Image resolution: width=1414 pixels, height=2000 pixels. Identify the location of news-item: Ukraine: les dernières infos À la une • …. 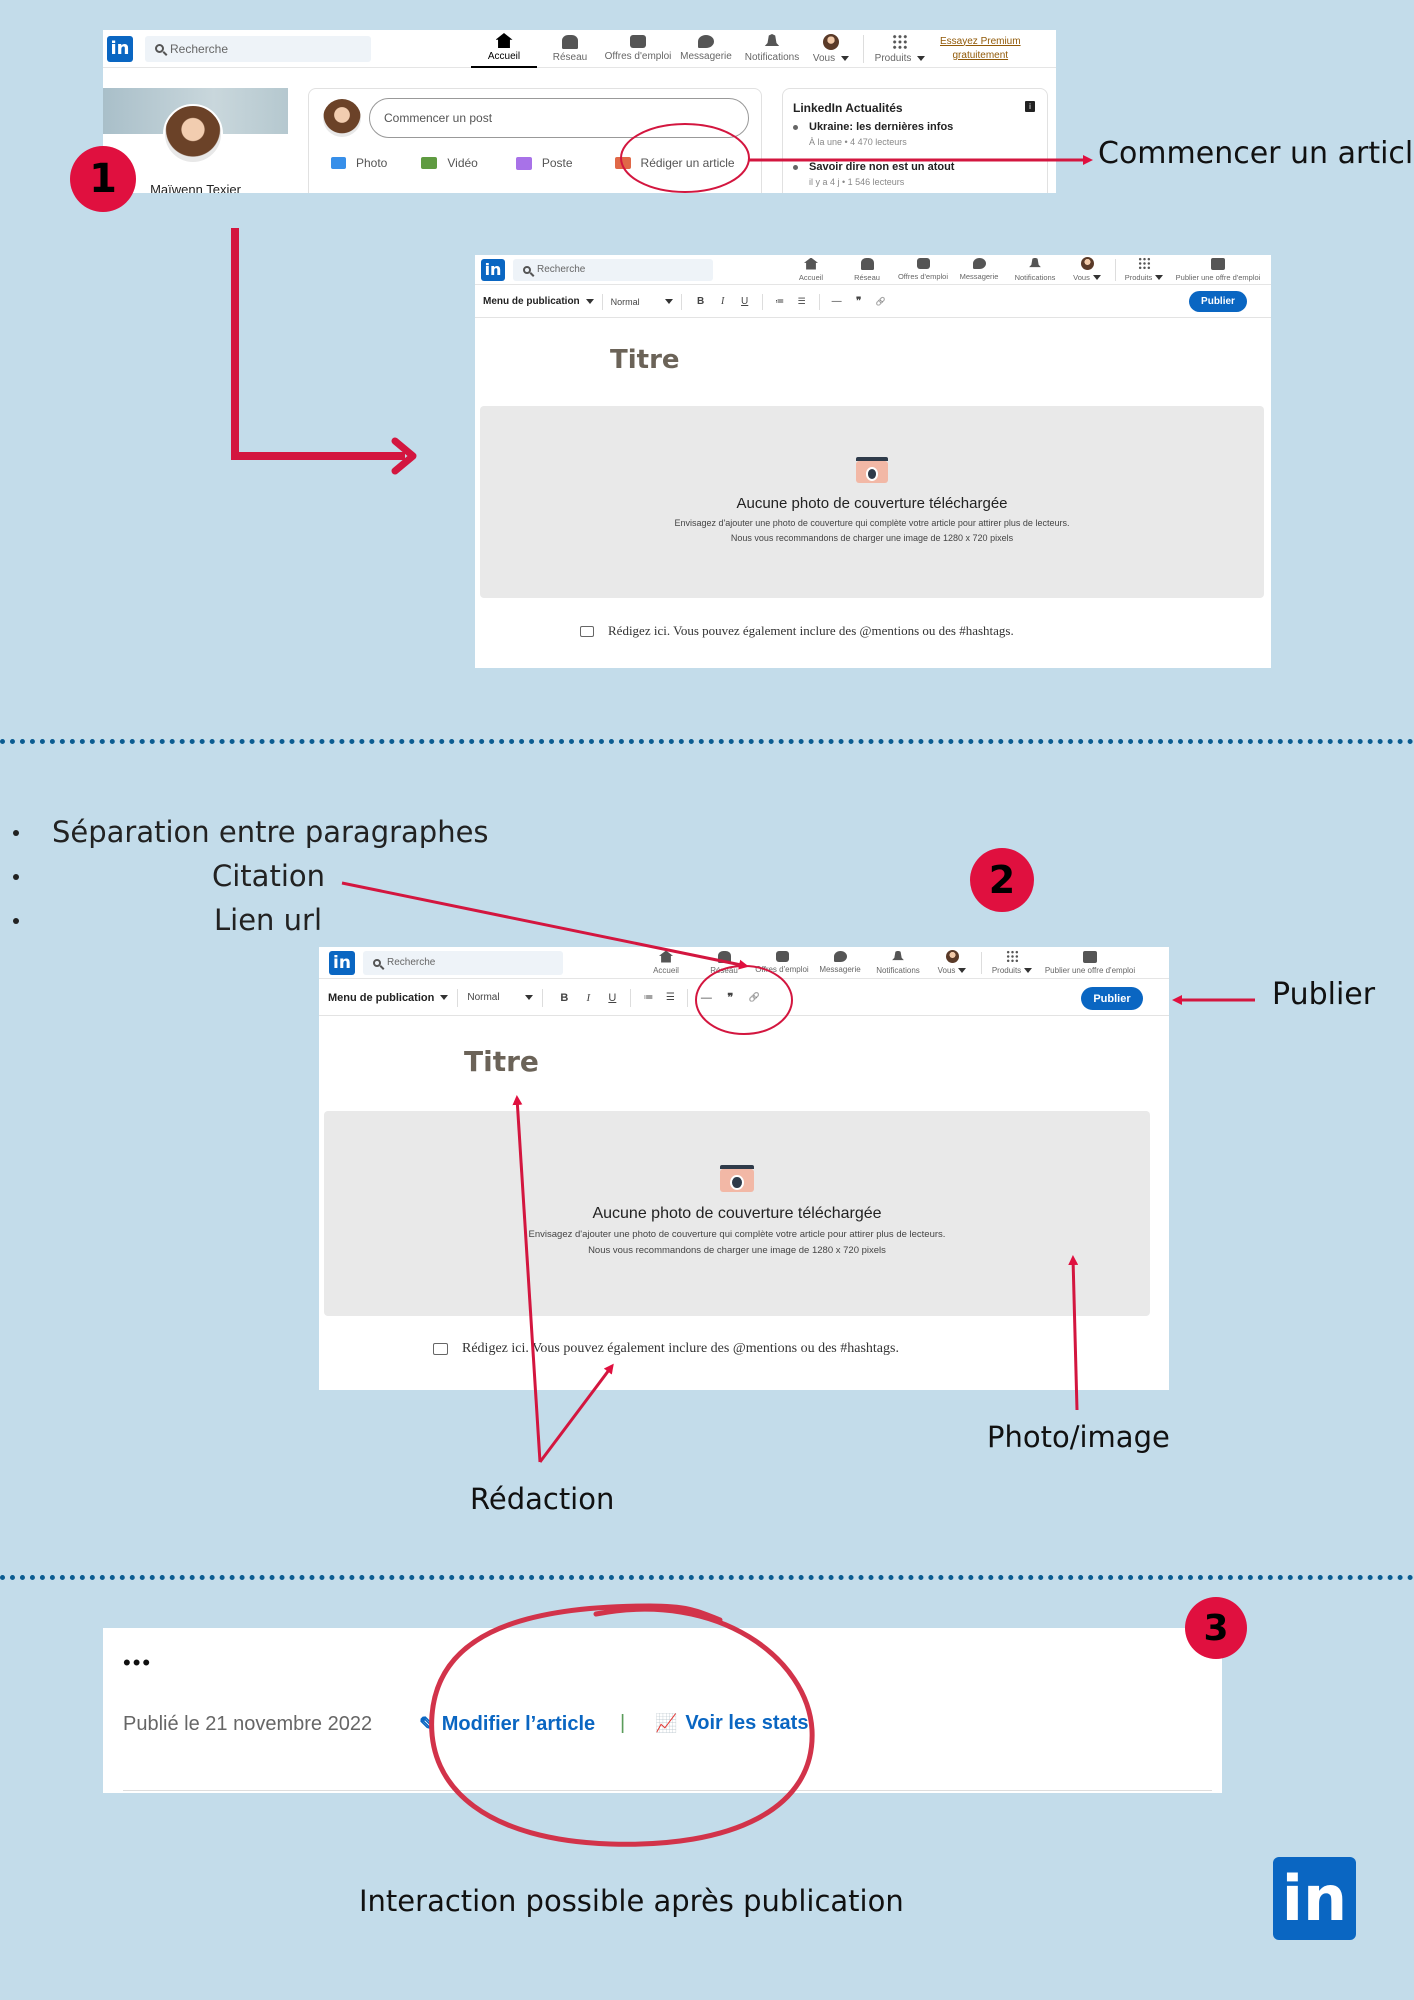
(873, 134).